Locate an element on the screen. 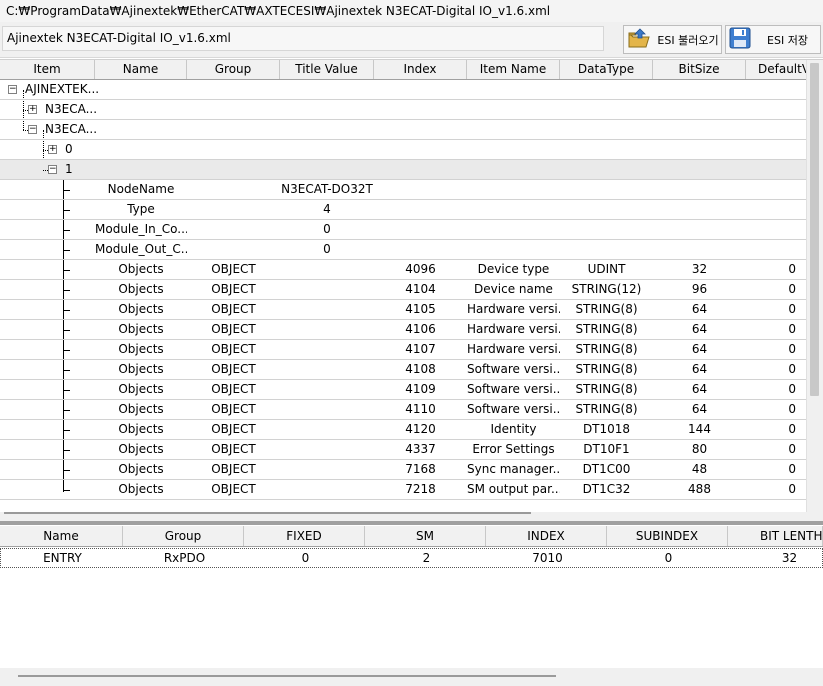 The height and width of the screenshot is (686, 823). esi-load-button: ESI 불러오기 is located at coordinates (672, 39).